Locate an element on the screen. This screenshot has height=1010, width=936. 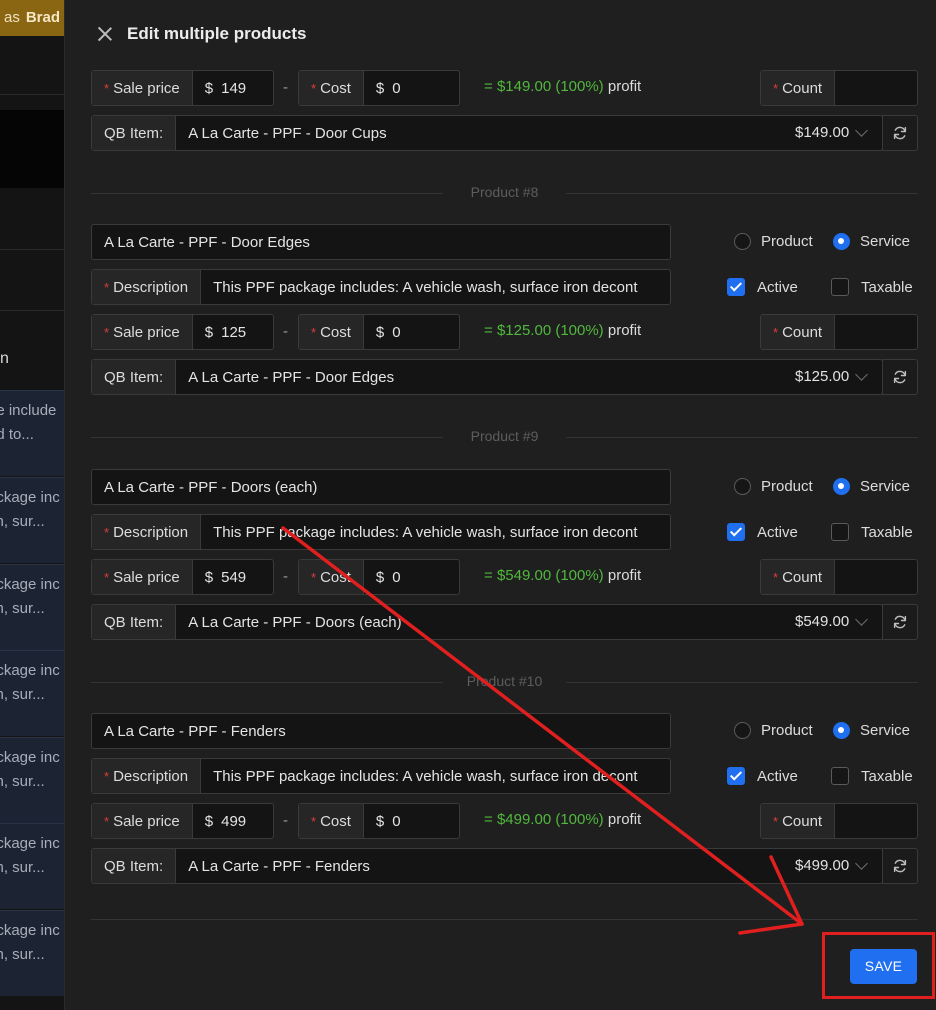
bg-column-heading: n is located at coordinates (4, 358).